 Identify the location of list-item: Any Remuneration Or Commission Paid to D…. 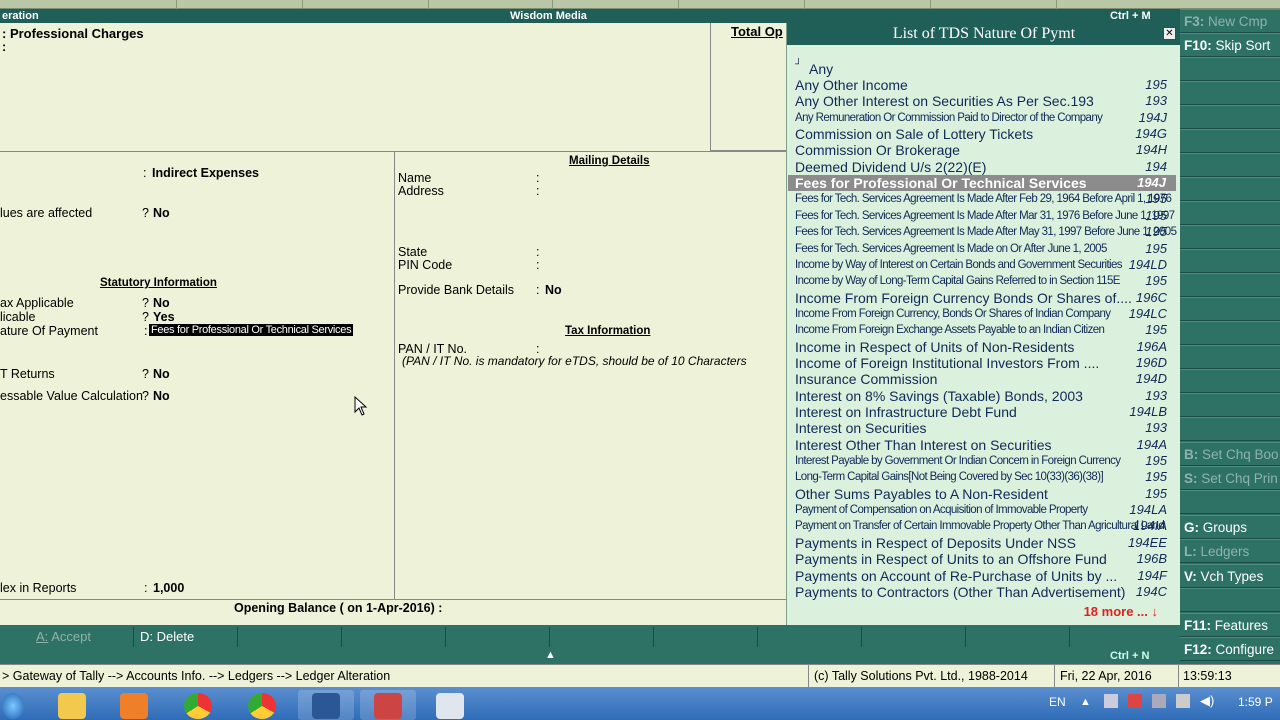
(986, 118).